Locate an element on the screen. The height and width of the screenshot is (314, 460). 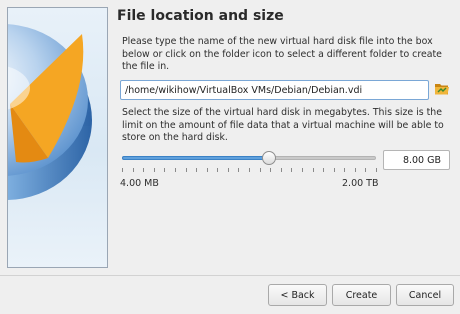
slider-handle is located at coordinates (269, 158).